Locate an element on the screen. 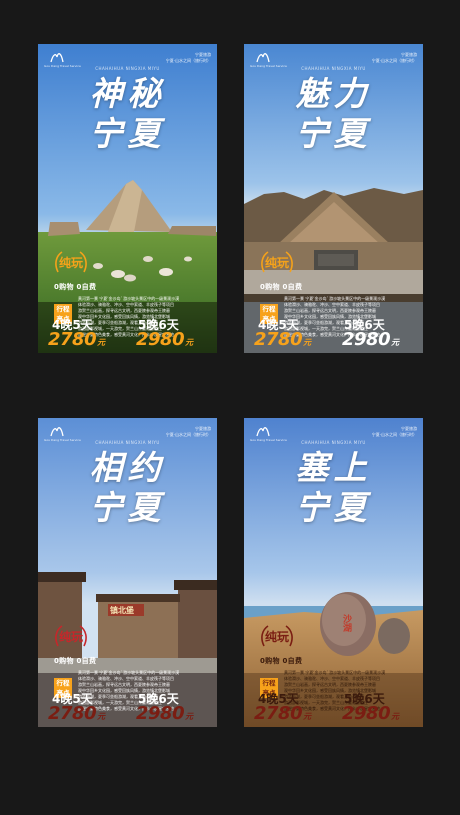 Image resolution: width=460 pixels, height=815 pixels. title-line-1: 魅力 is located at coordinates (333, 93).